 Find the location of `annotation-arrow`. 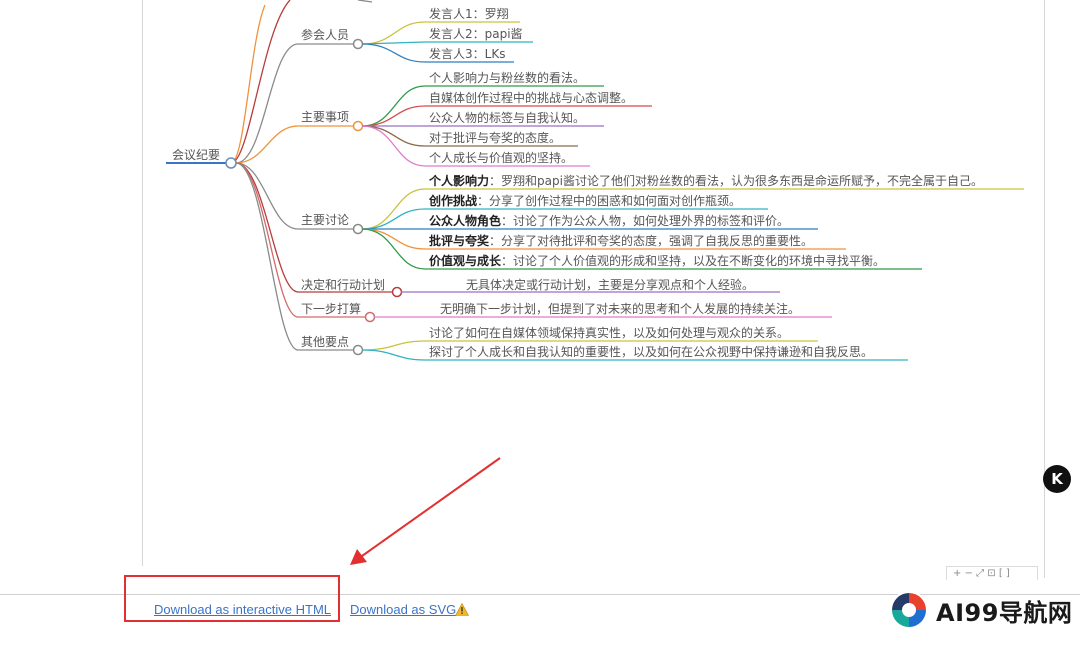

annotation-arrow is located at coordinates (425, 511).